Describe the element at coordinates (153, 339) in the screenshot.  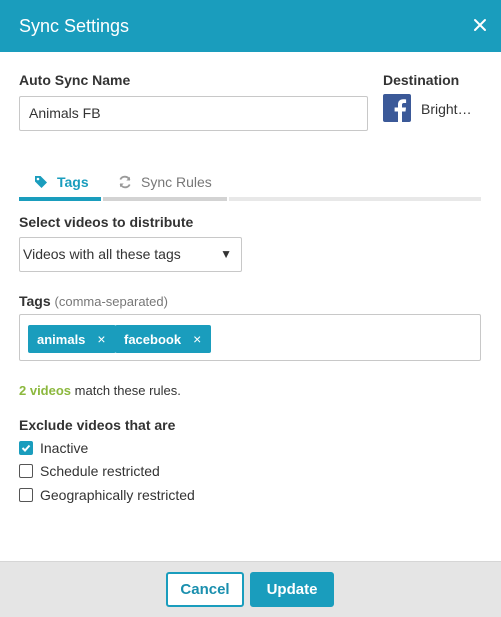
I see `tag-chip-label: facebook` at that location.